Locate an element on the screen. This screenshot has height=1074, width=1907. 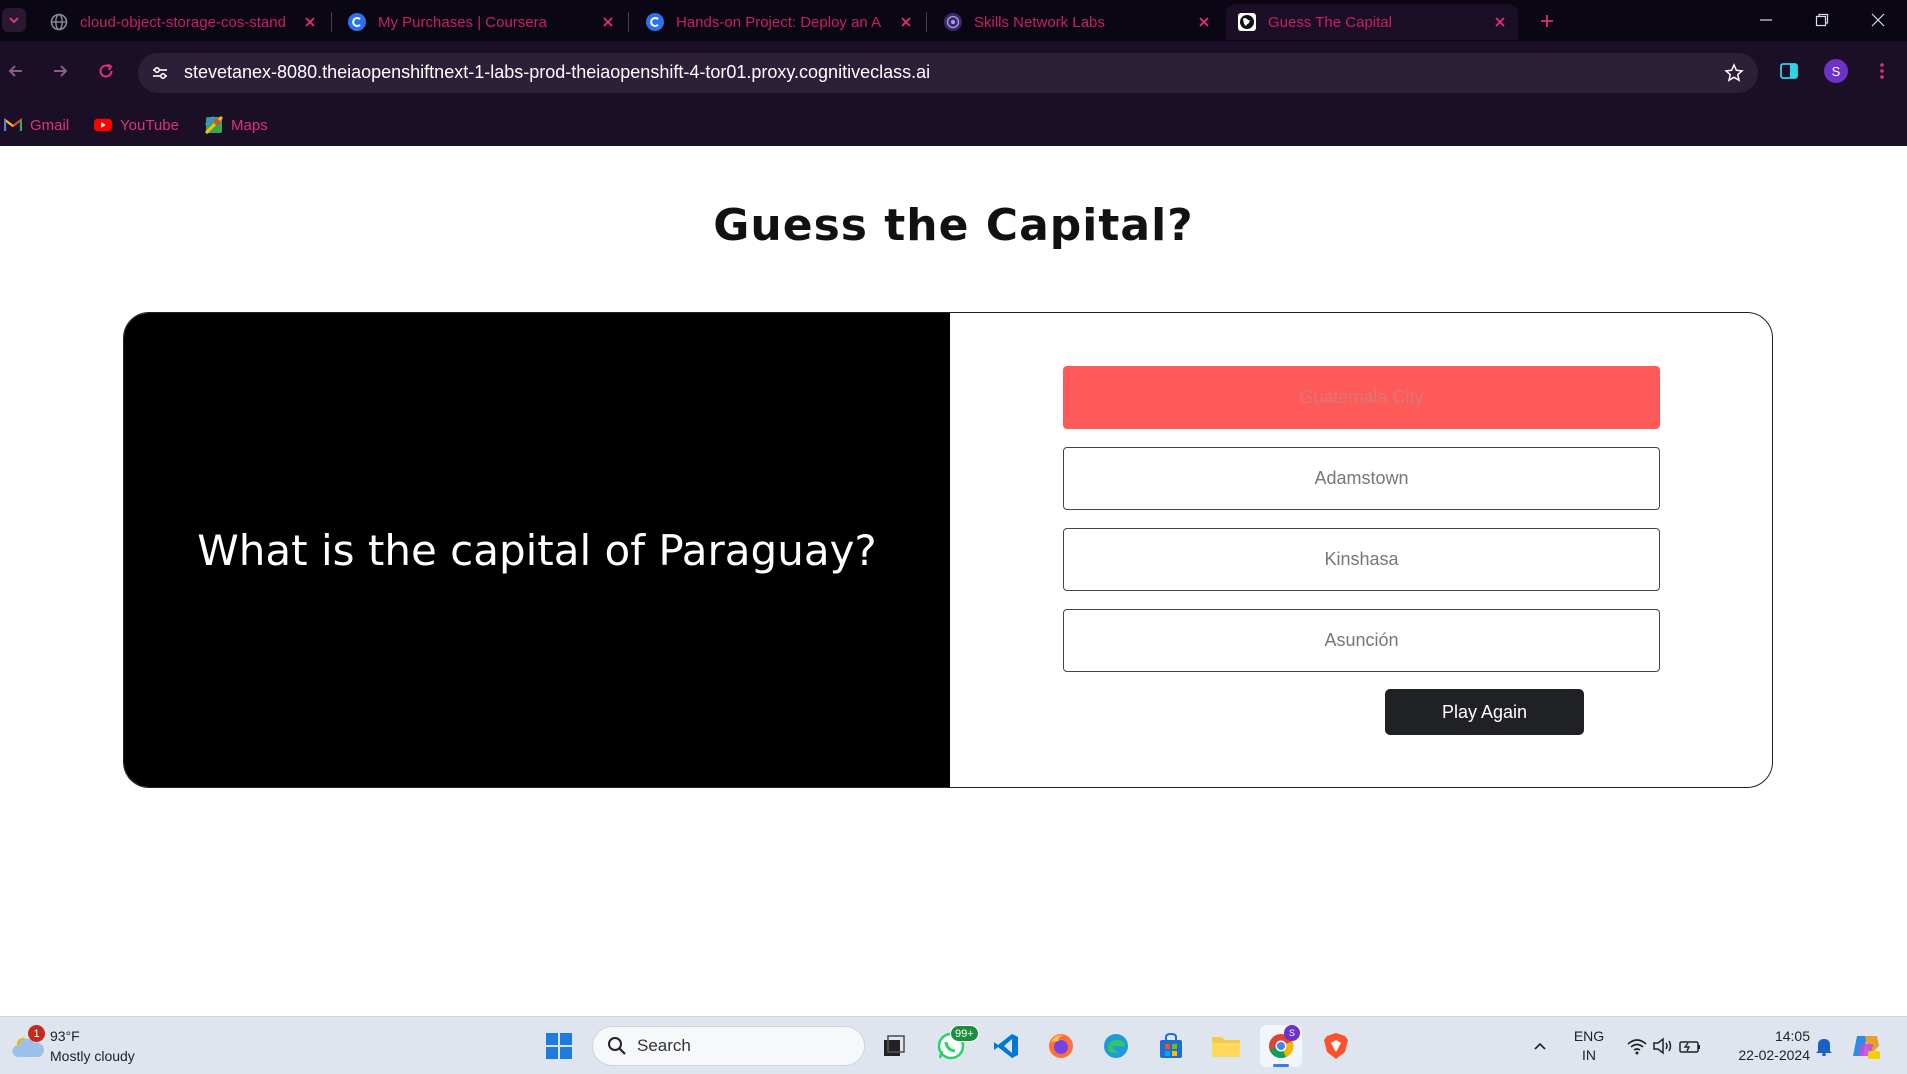
battery-icon is located at coordinates (1689, 1047).